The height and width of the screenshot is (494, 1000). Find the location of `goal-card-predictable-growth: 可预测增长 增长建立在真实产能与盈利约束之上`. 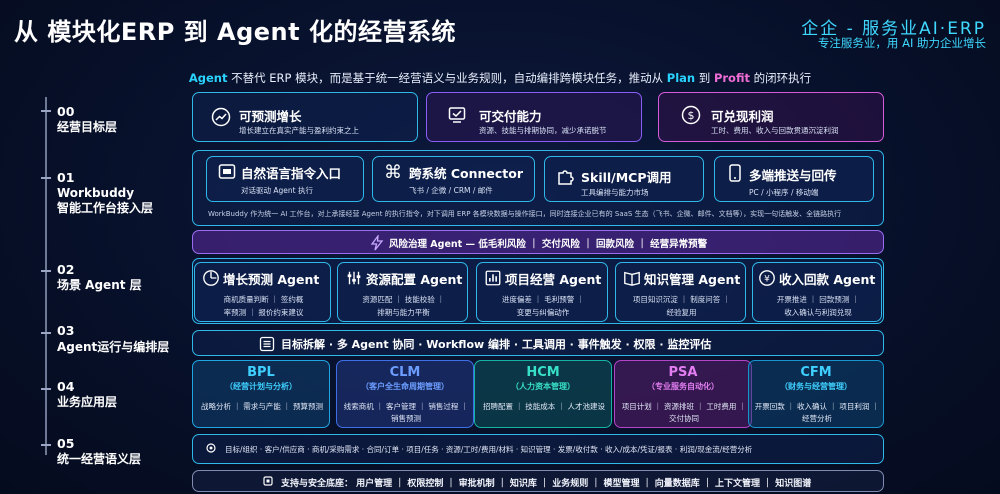

goal-card-predictable-growth: 可预测增长 增长建立在真实产能与盈利约束之上 is located at coordinates (305, 117).